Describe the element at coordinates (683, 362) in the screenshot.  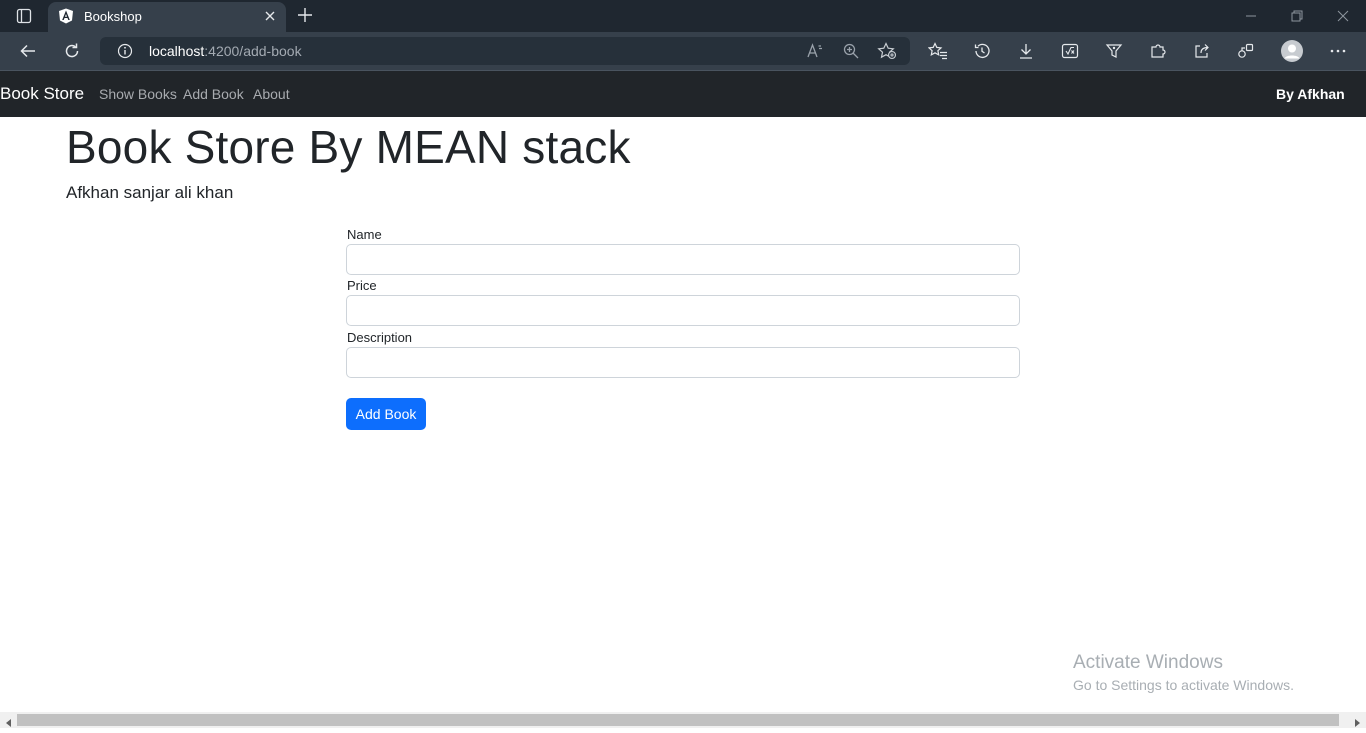
I see `description-input` at that location.